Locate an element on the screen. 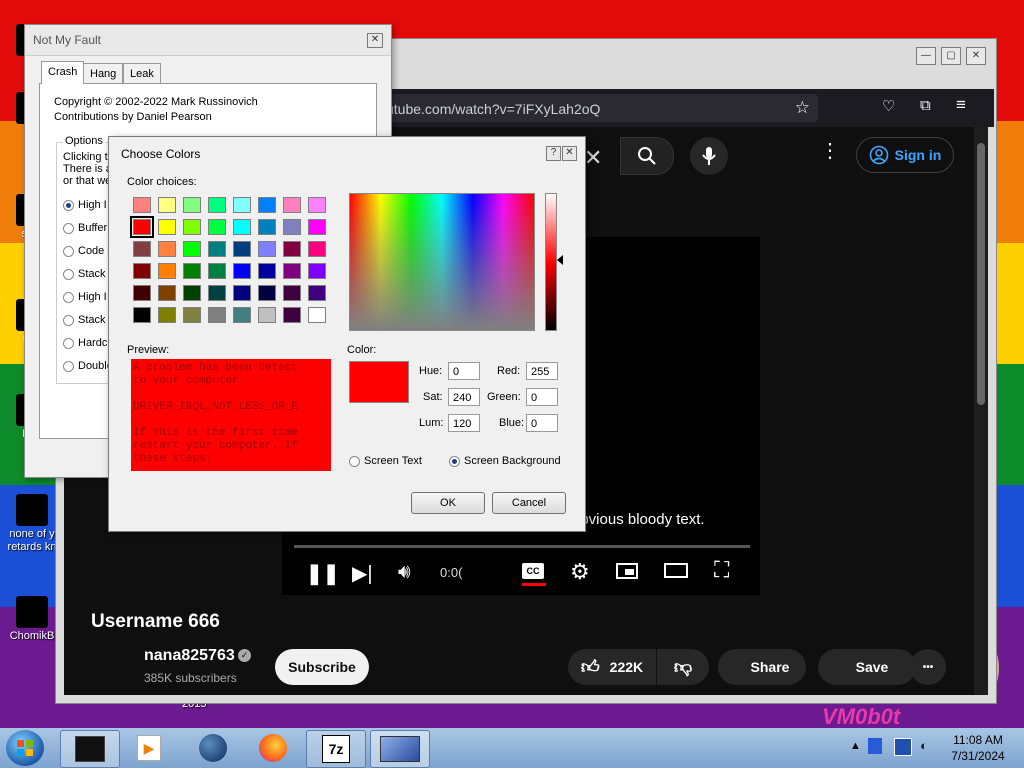 This screenshot has height=769, width=1024. hue-field: 0 is located at coordinates (464, 371).